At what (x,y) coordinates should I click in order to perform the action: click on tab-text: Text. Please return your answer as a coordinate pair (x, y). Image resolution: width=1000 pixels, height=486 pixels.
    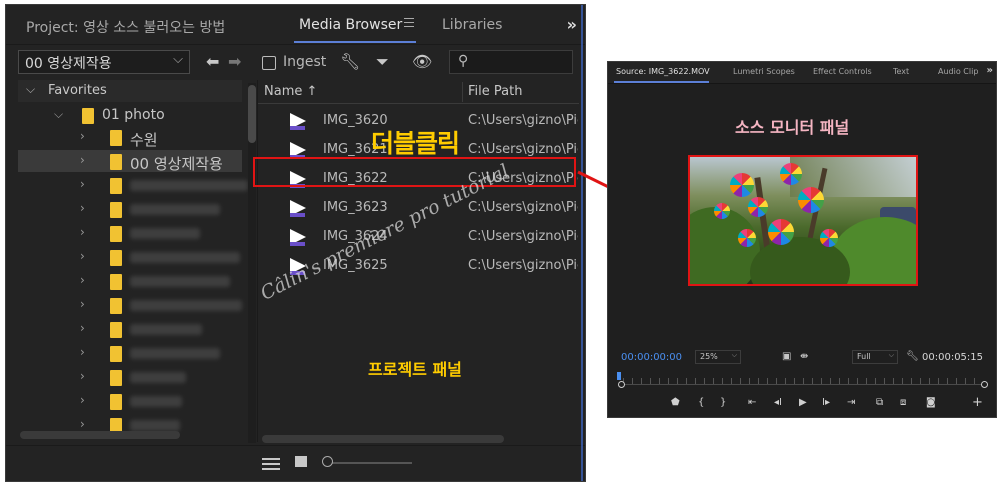
    Looking at the image, I should click on (901, 71).